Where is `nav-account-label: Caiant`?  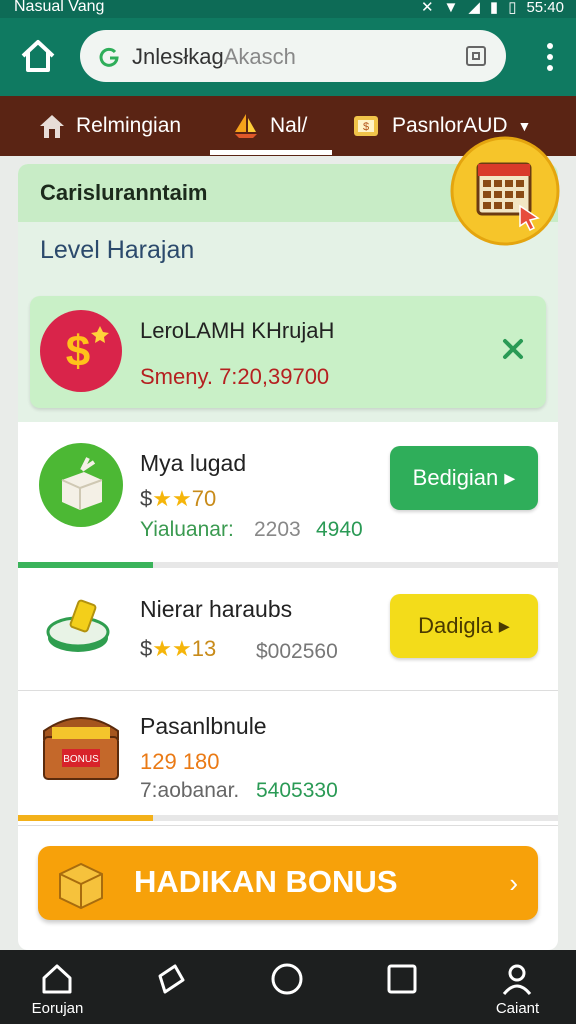 nav-account-label: Caiant is located at coordinates (517, 1008).